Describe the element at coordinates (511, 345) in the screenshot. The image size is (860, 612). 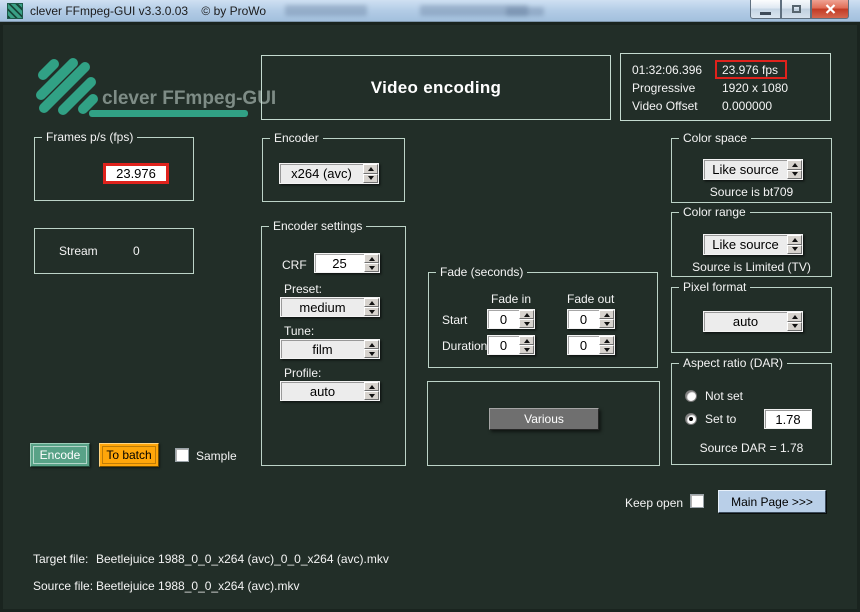
I see `fade-duration-in-spinner: 0` at that location.